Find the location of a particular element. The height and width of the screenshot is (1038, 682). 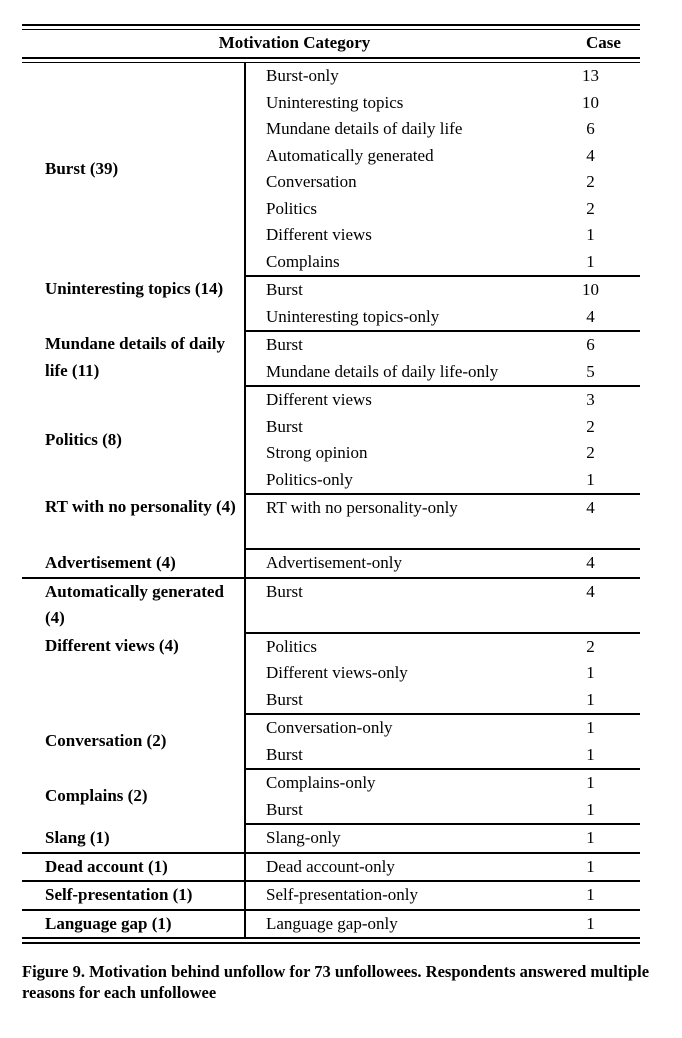

table-bottom-rule is located at coordinates (331, 940).